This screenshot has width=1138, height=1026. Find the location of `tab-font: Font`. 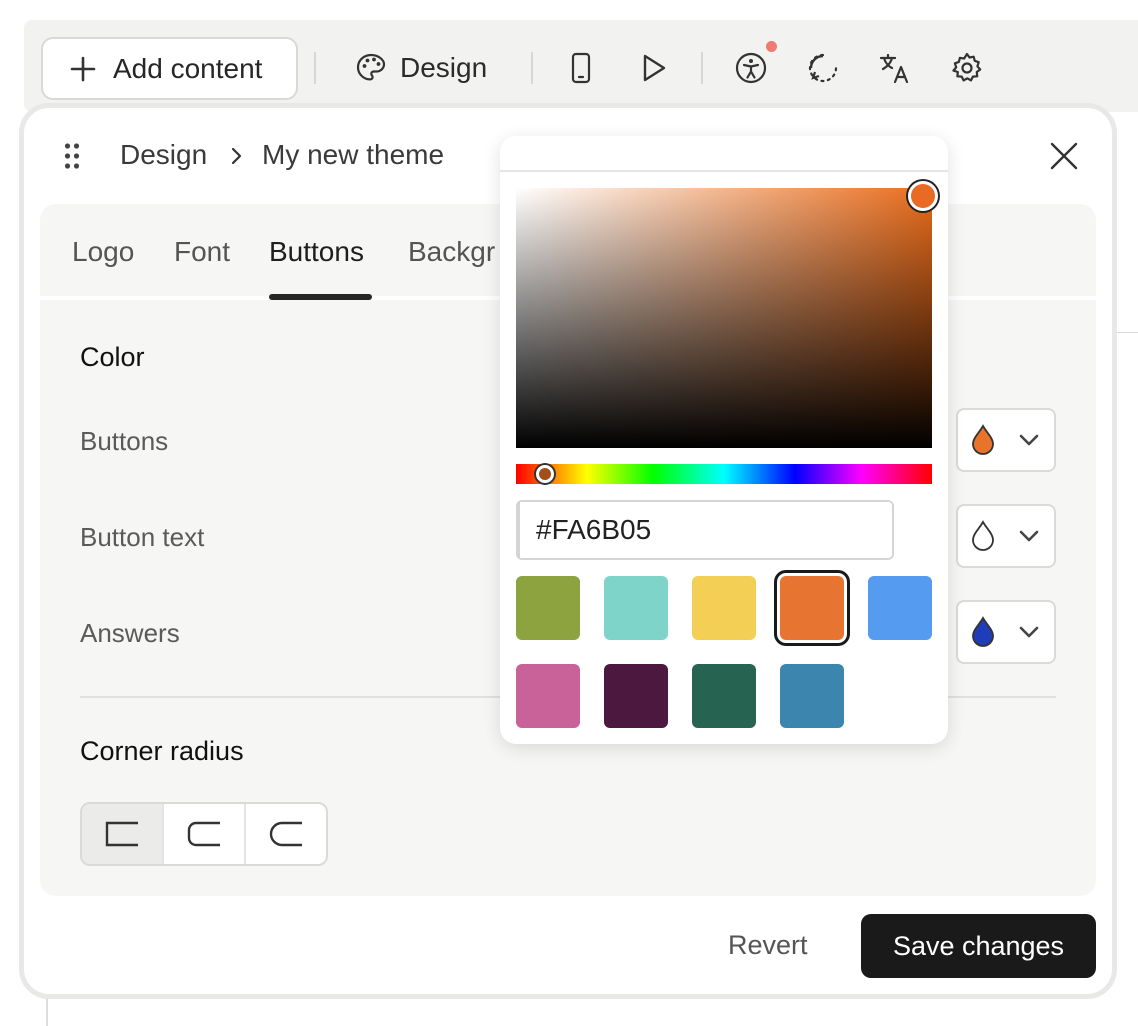

tab-font: Font is located at coordinates (202, 252).